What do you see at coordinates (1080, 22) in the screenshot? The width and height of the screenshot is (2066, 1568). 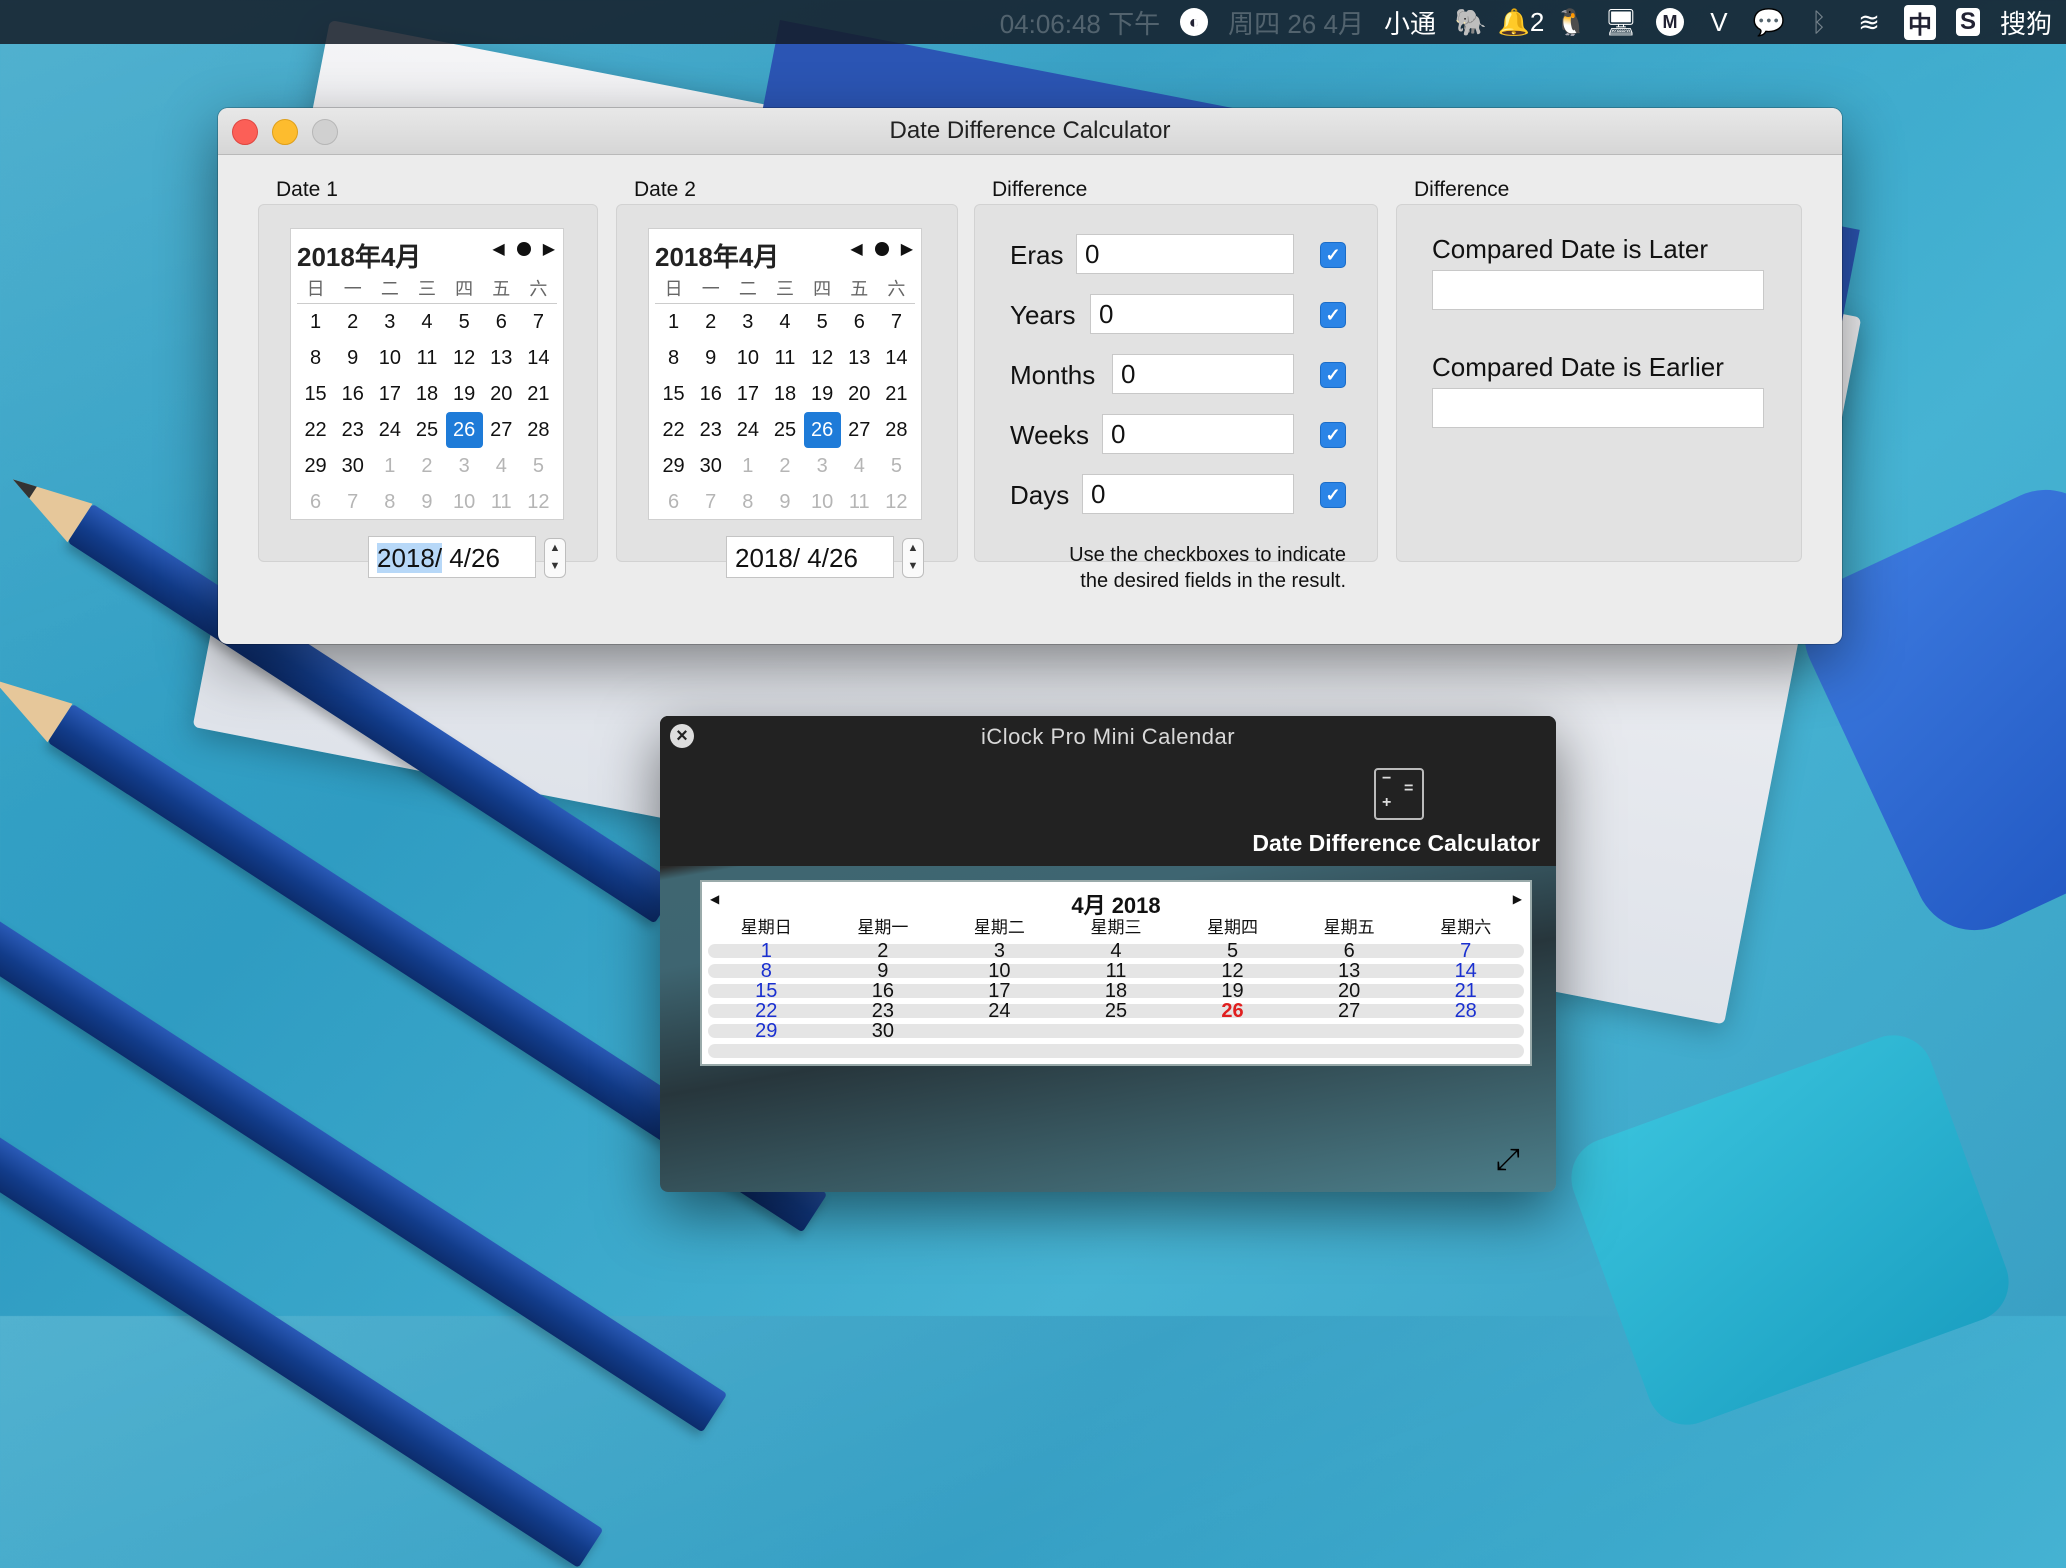 I see `menubar-clock: 04:06:48 下午` at bounding box center [1080, 22].